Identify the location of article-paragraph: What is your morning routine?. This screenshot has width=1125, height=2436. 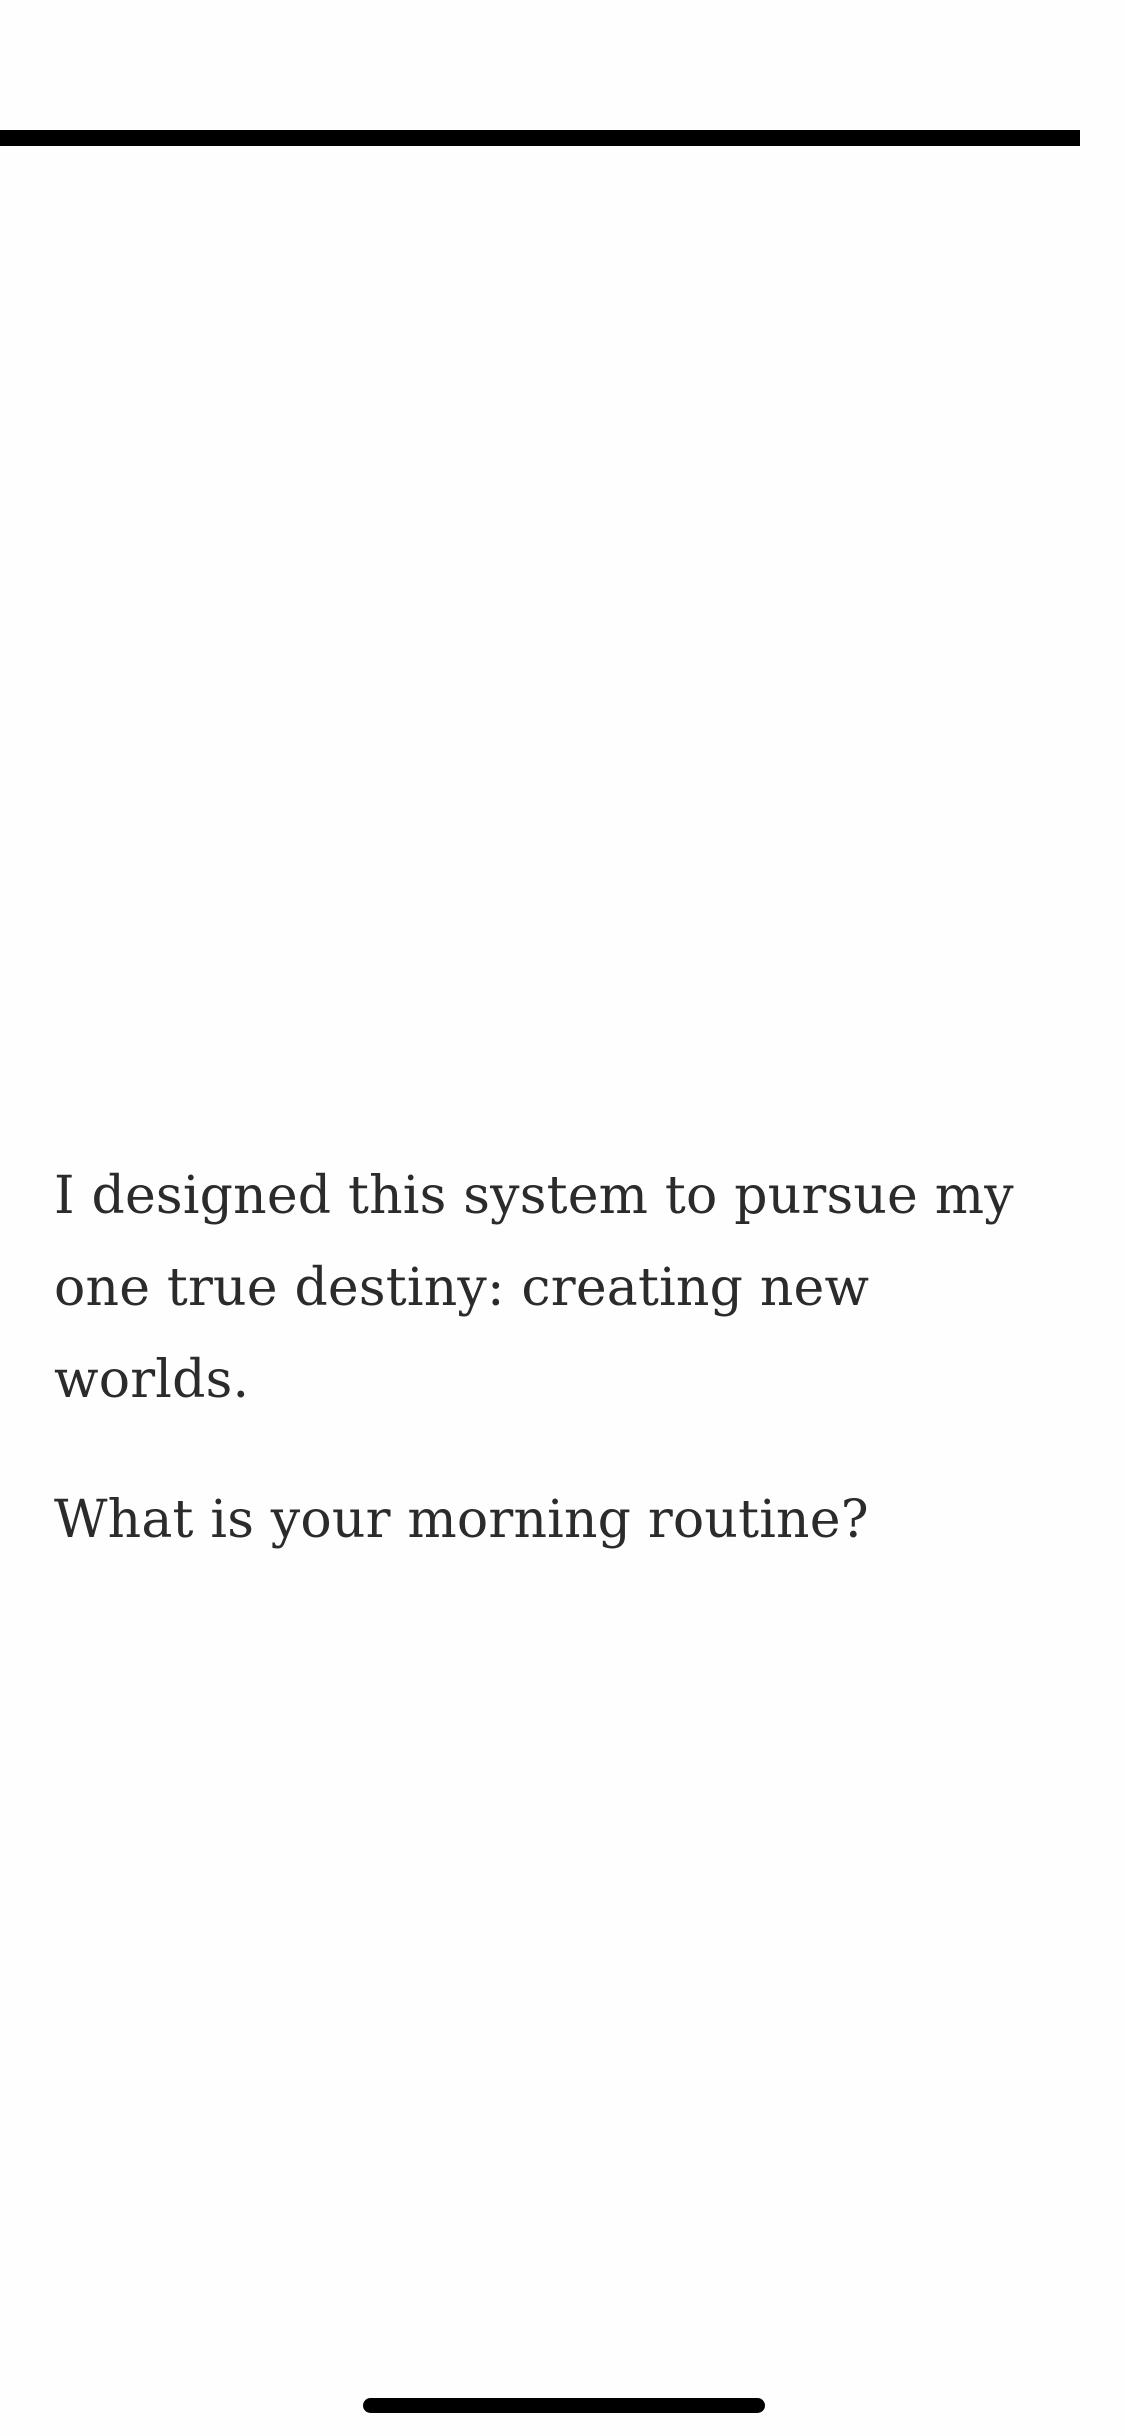
(461, 1520).